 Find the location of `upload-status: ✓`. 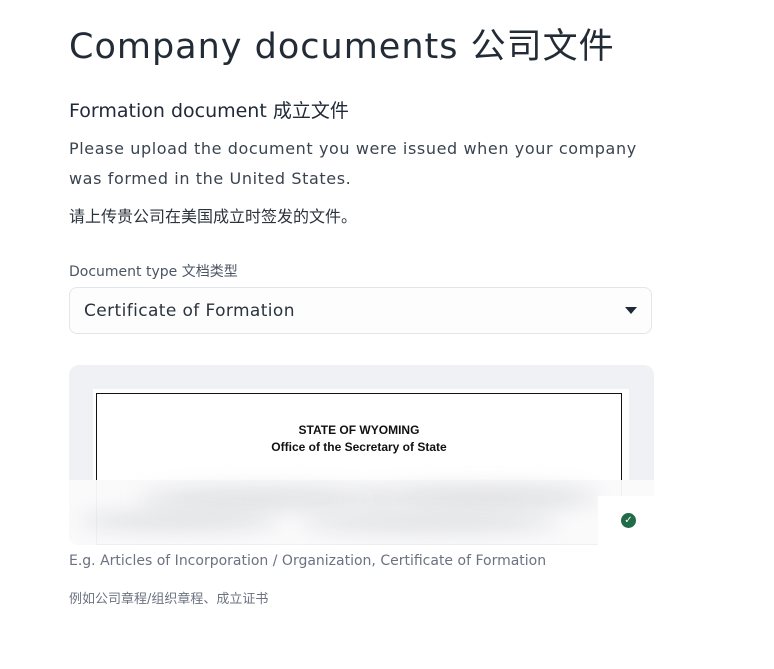

upload-status: ✓ is located at coordinates (626, 520).